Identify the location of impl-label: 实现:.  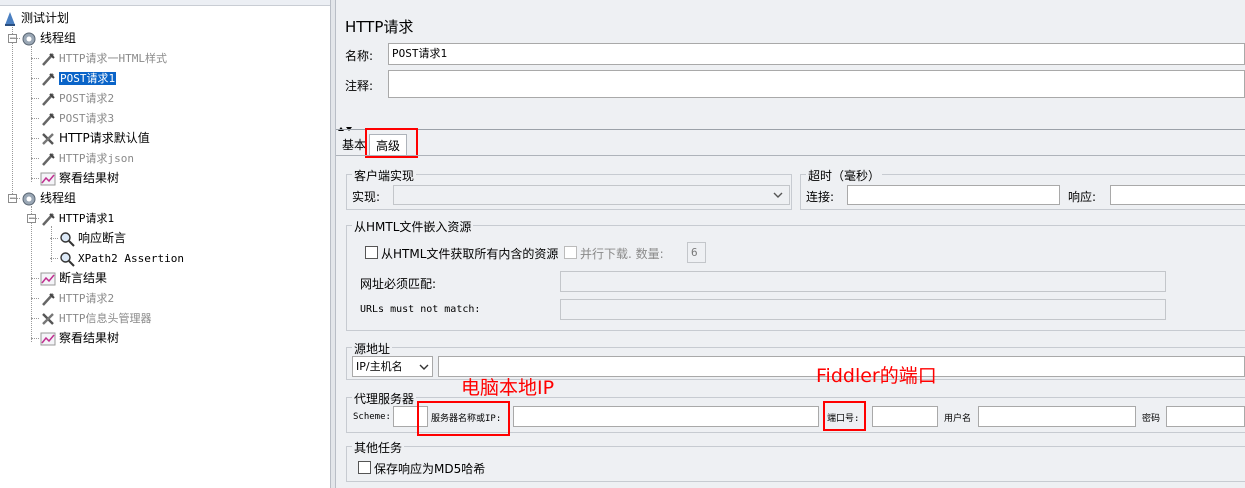
(366, 197).